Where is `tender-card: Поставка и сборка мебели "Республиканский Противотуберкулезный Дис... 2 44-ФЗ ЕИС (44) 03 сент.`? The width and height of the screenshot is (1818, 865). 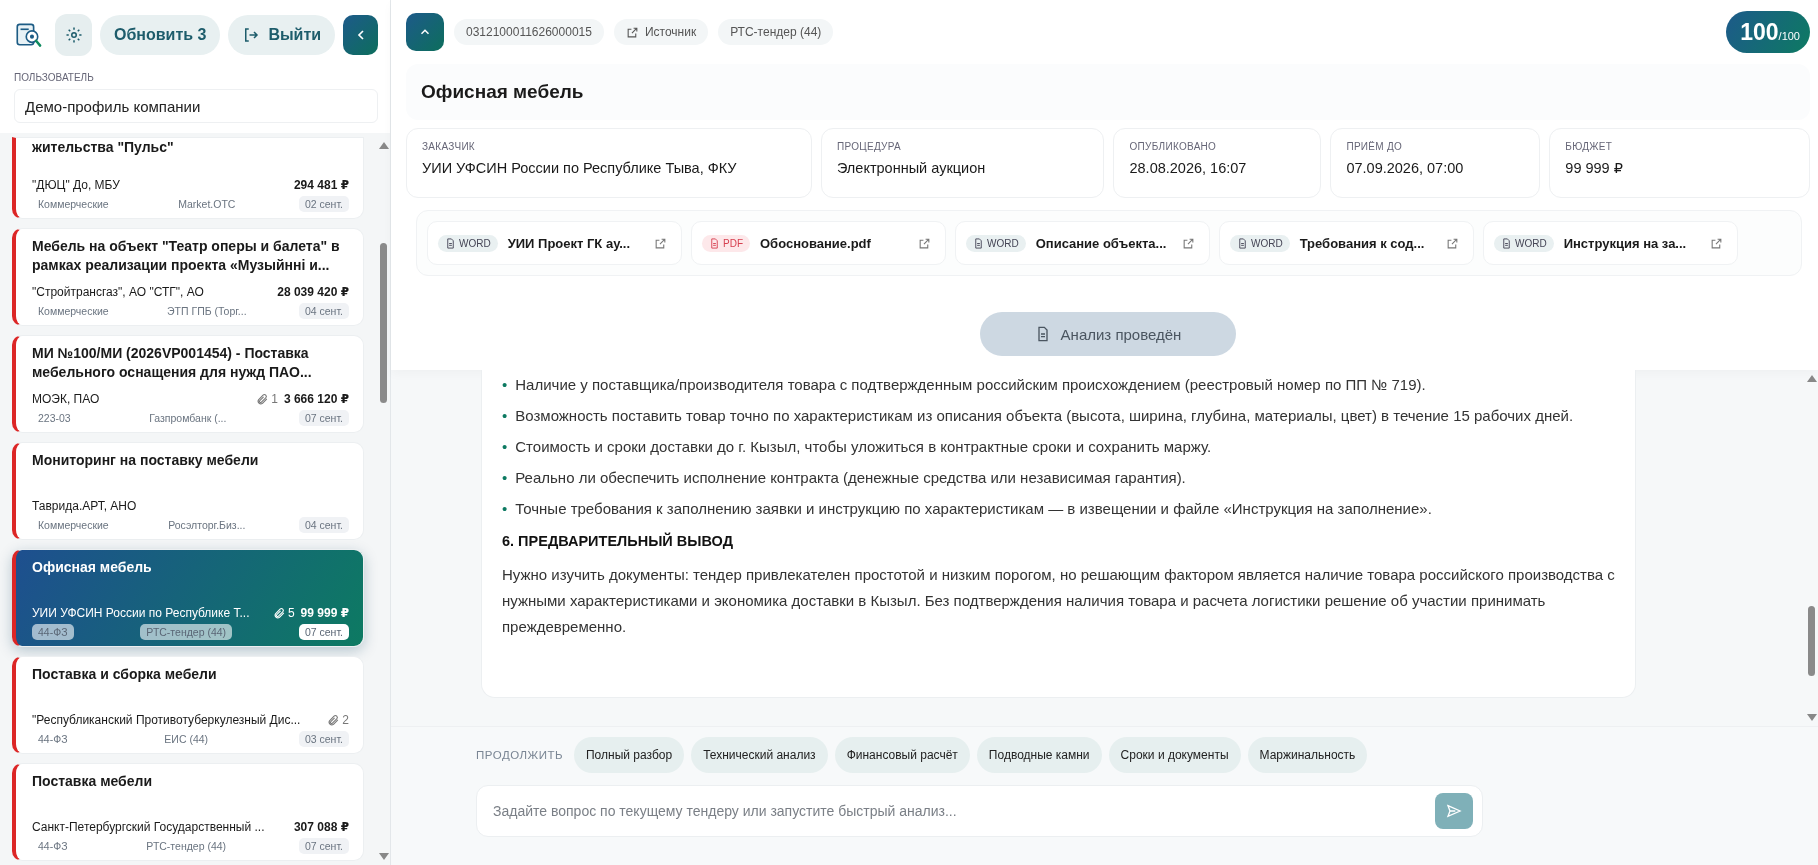
tender-card: Поставка и сборка мебели "Республиканский Противотуберкулезный Дис... 2 44-ФЗ ЕИС (44) 03 сент. is located at coordinates (188, 705).